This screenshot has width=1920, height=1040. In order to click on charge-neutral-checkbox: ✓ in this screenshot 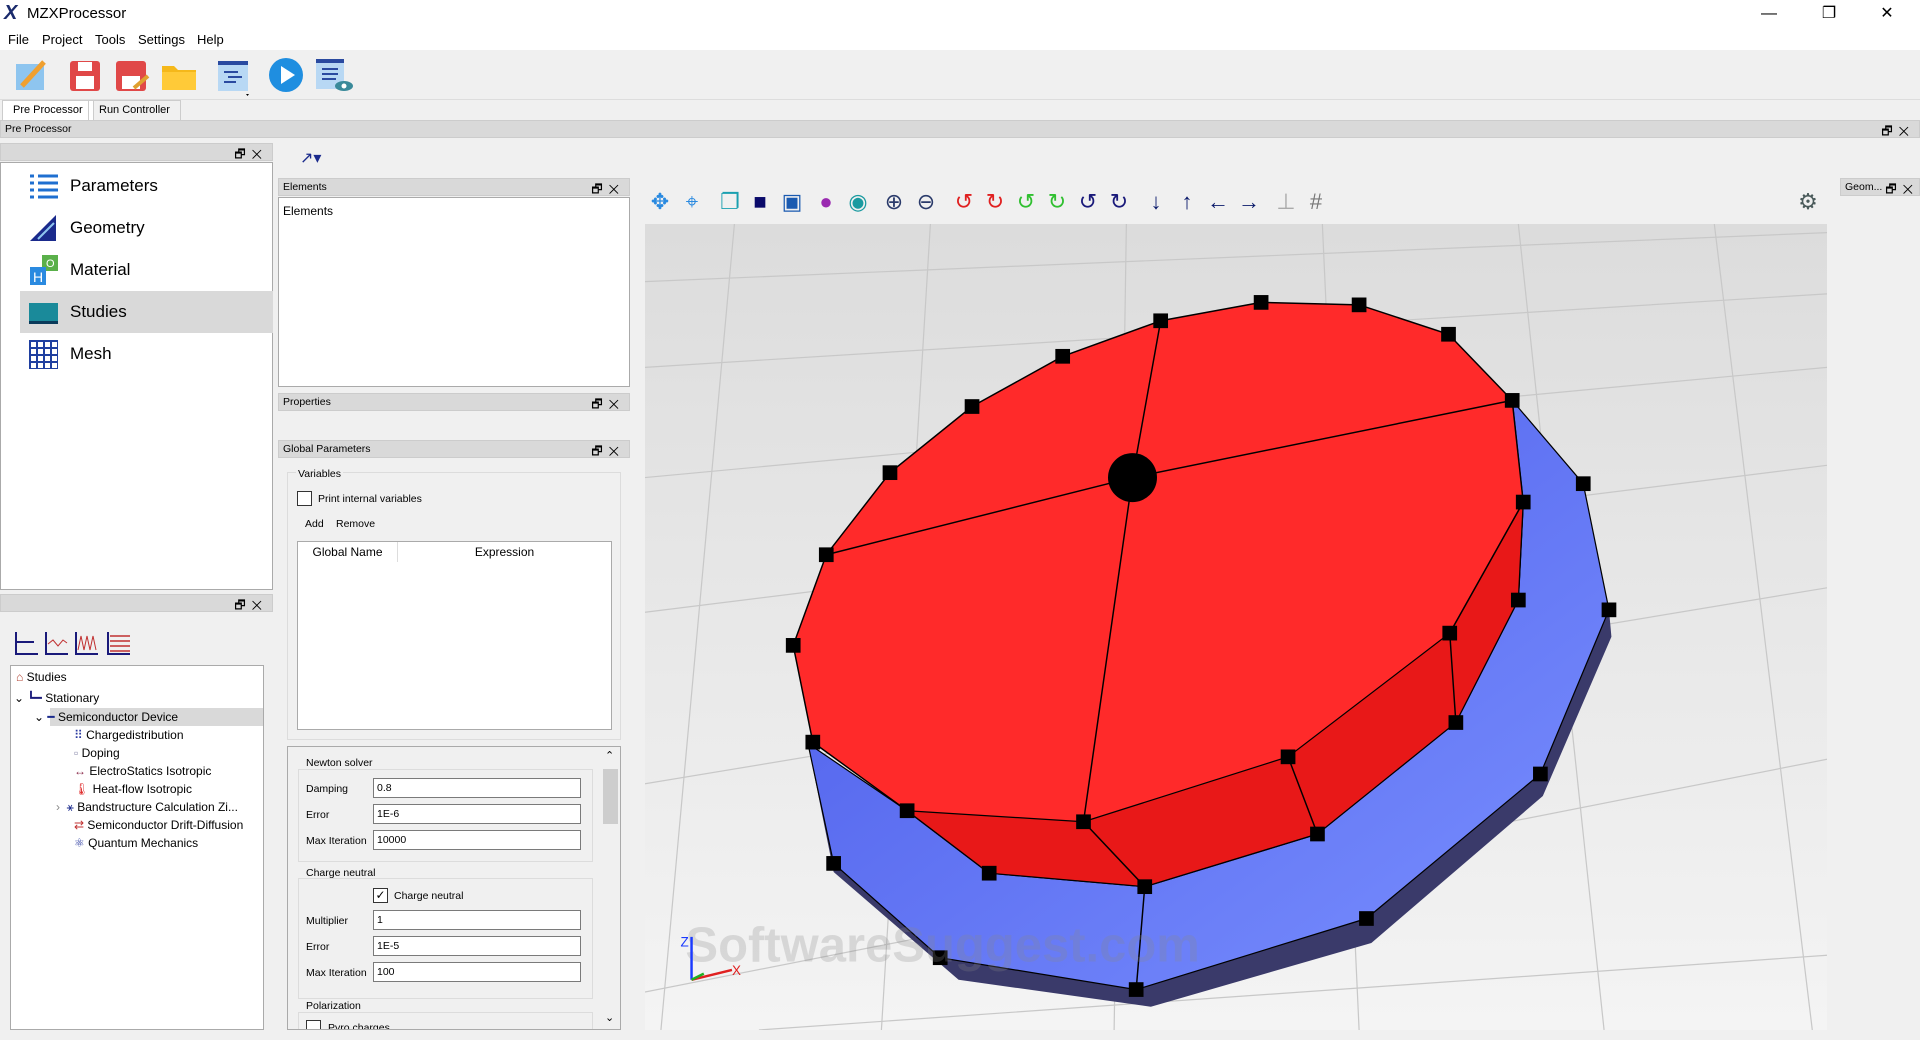, I will do `click(380, 895)`.